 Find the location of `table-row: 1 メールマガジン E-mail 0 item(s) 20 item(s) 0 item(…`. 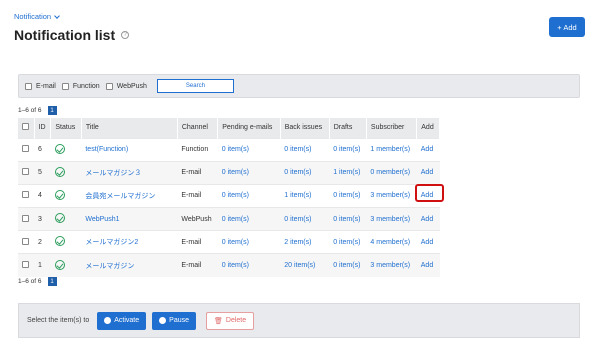

table-row: 1 メールマガジン E-mail 0 item(s) 20 item(s) 0 item(… is located at coordinates (229, 265).